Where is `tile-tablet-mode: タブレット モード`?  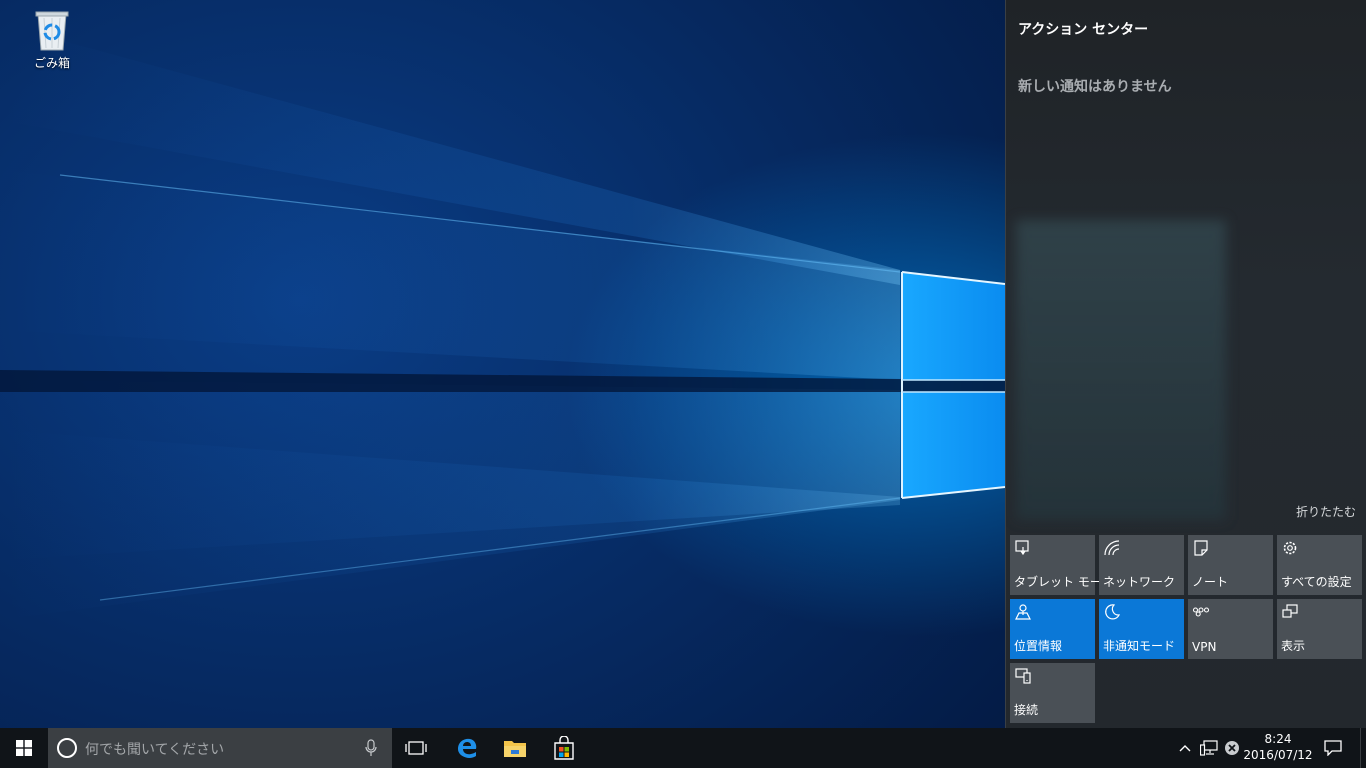
tile-tablet-mode: タブレット モード is located at coordinates (1062, 565).